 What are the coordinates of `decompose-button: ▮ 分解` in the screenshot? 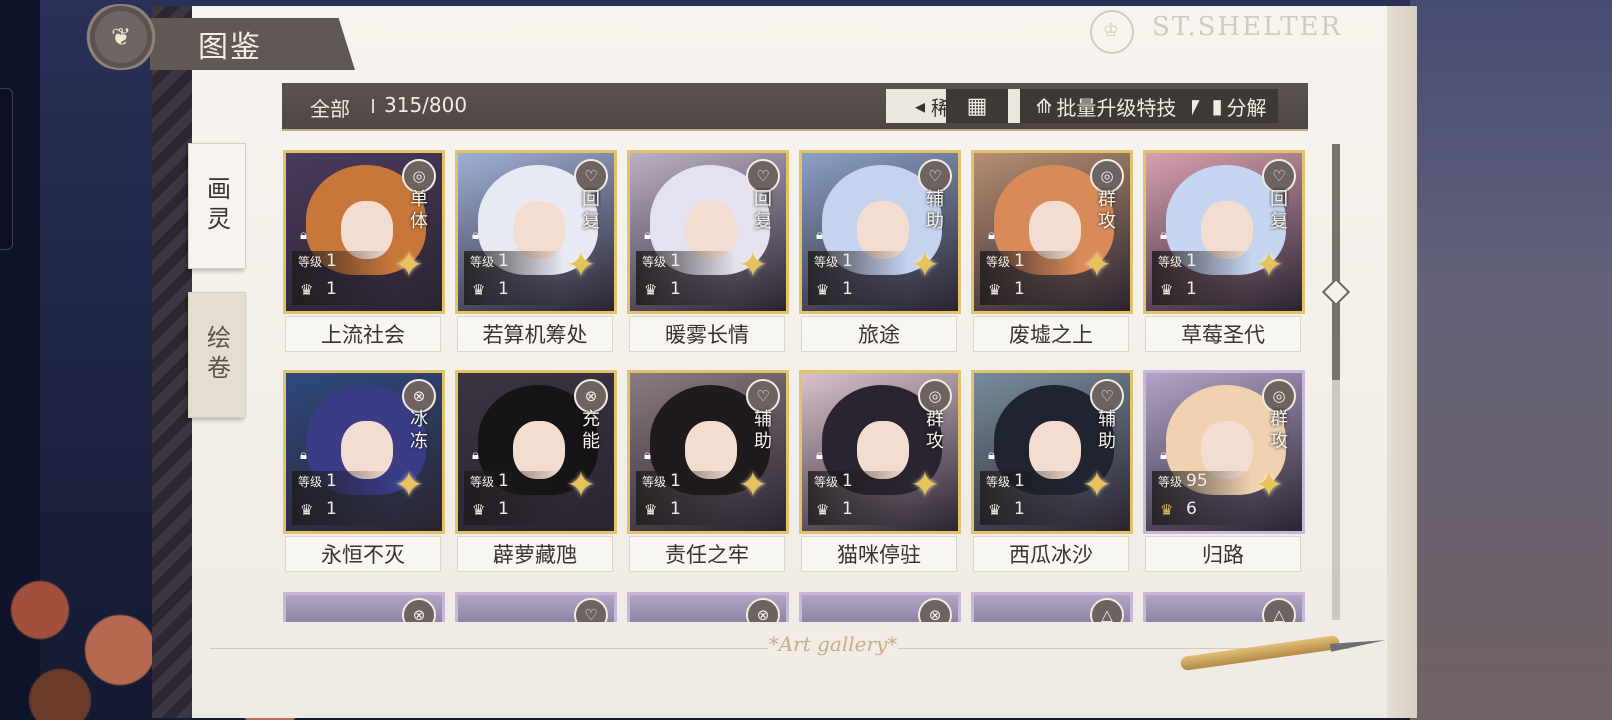 It's located at (1239, 106).